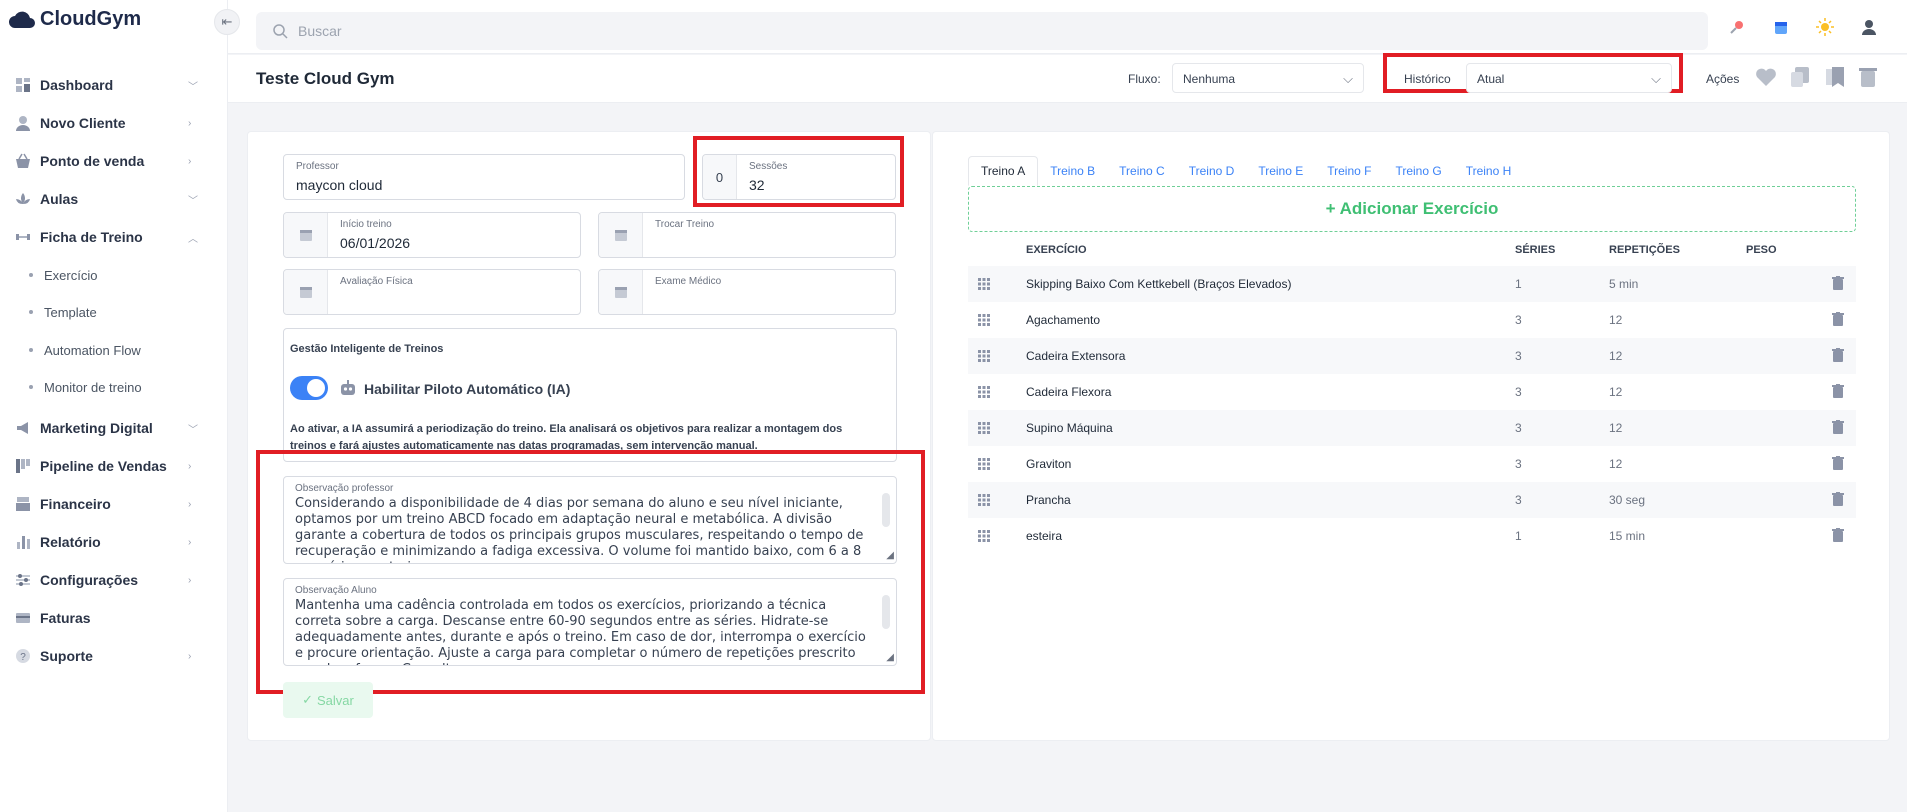 This screenshot has width=1907, height=812. I want to click on save-button: ✓ Salvar, so click(328, 700).